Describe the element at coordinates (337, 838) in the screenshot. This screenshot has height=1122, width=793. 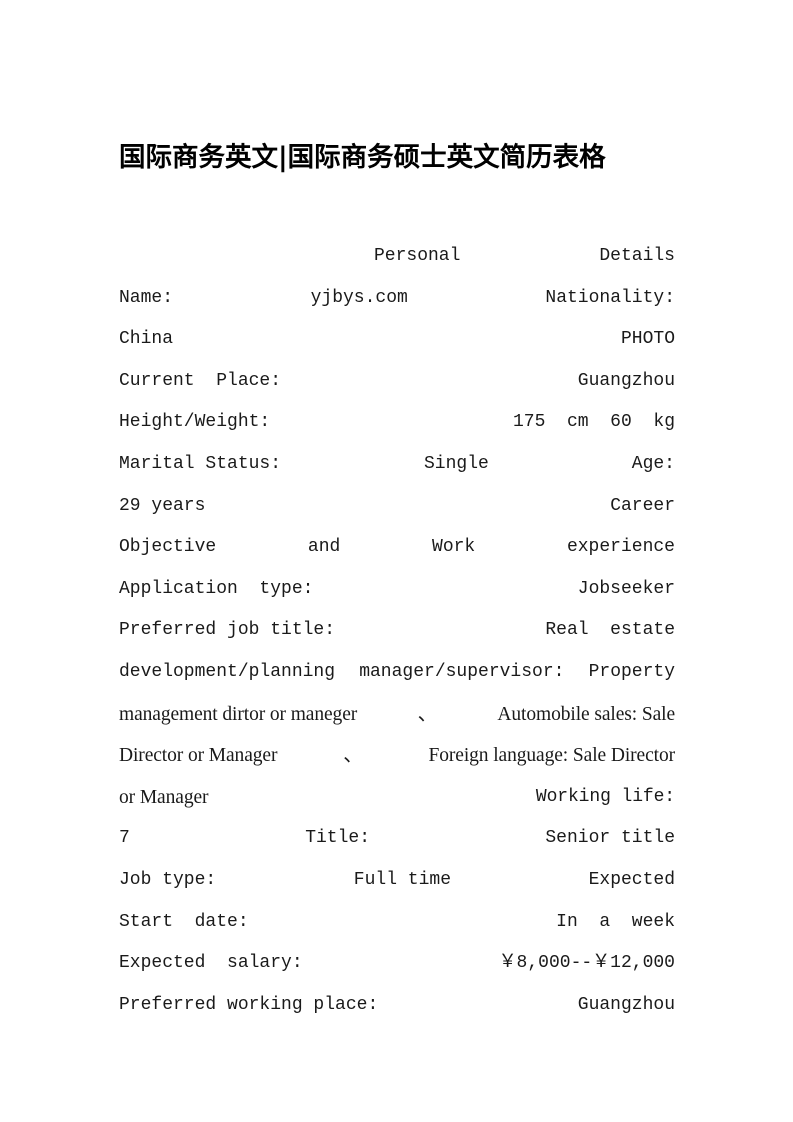
I see `title-label: Title:` at that location.